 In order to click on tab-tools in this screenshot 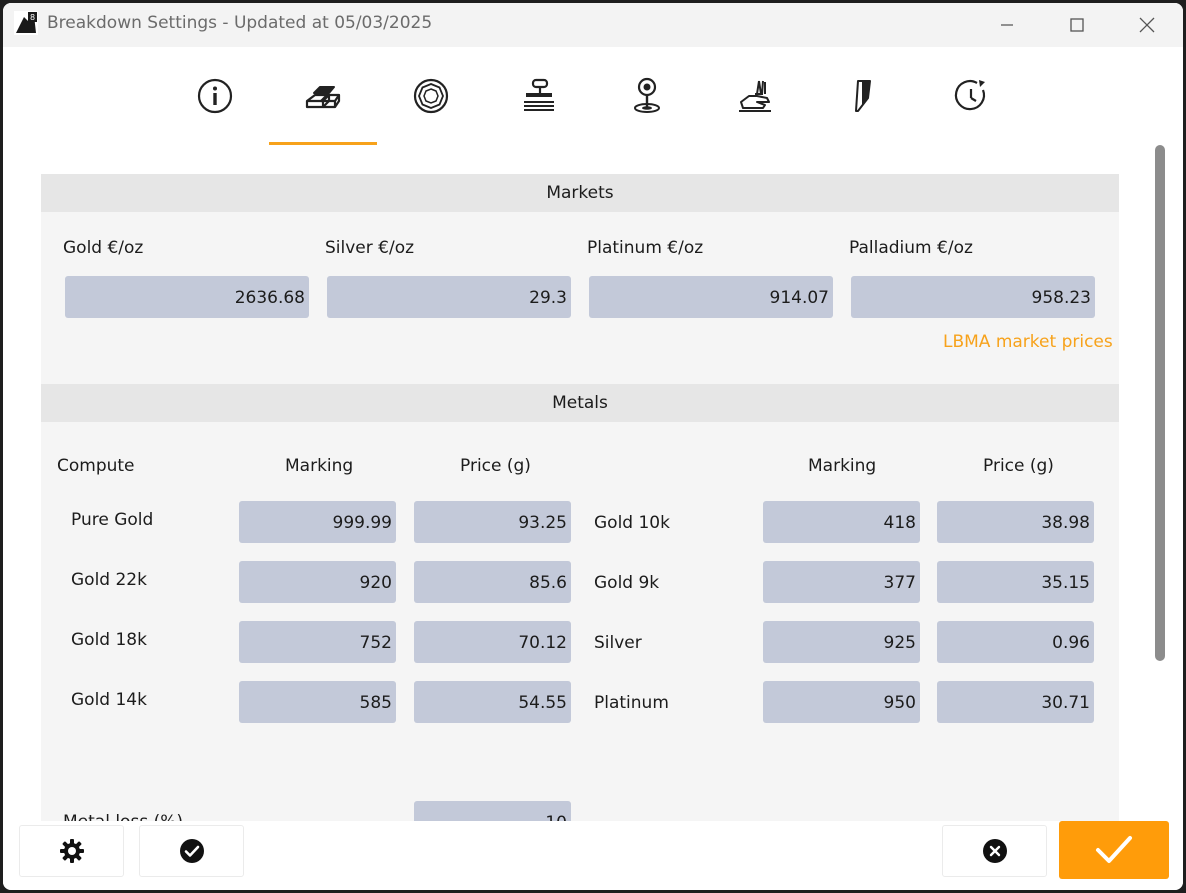, I will do `click(755, 96)`.